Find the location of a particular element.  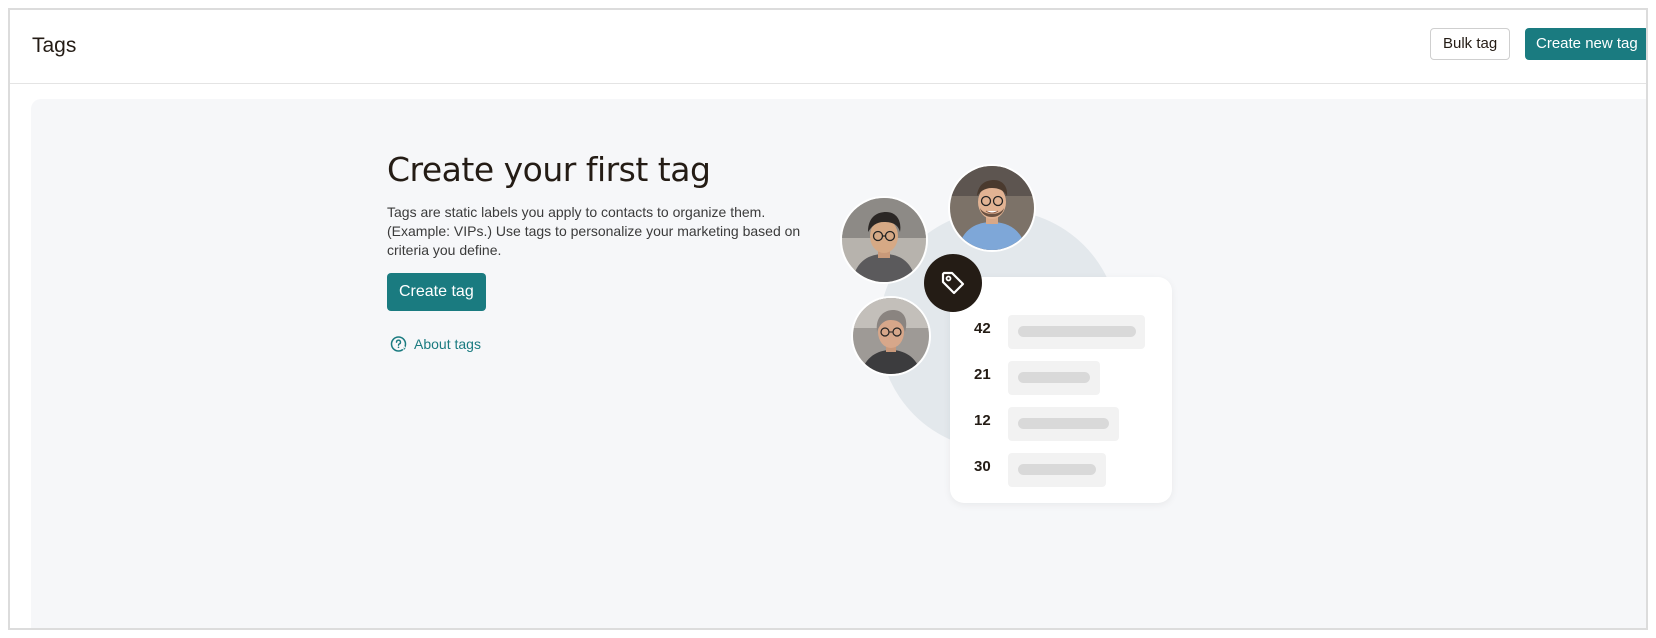

page-title: Tags is located at coordinates (54, 45).